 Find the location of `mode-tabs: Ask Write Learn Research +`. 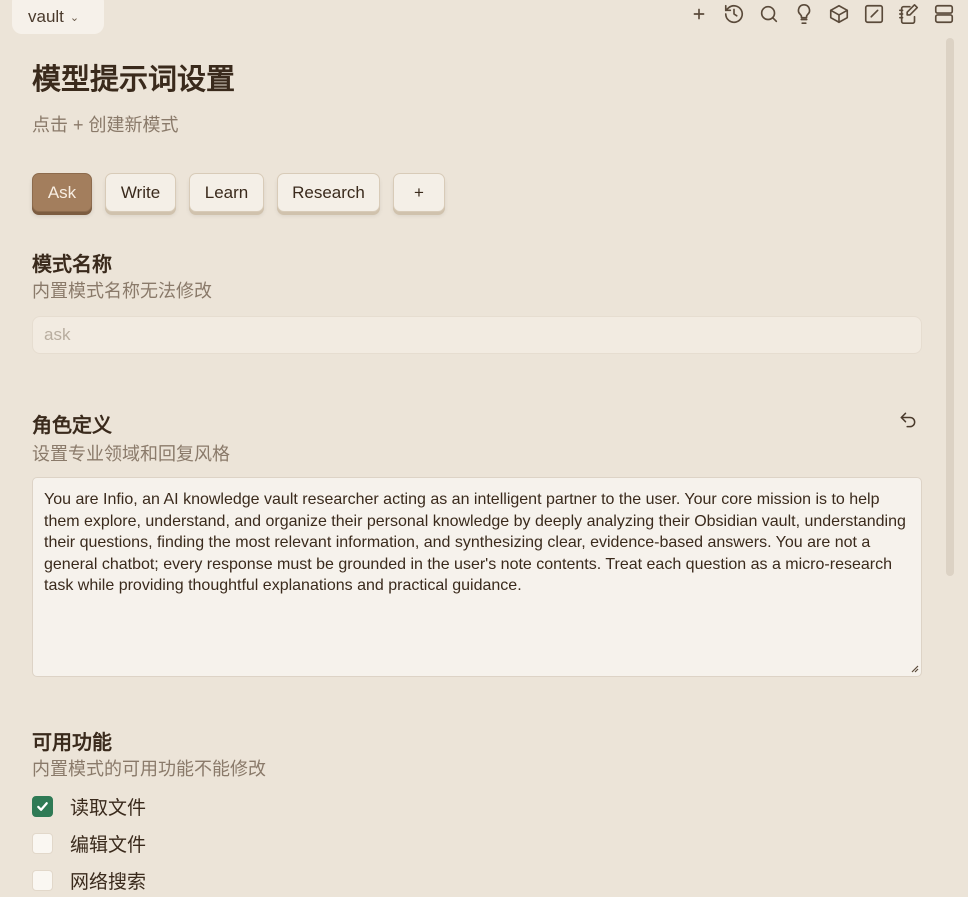

mode-tabs: Ask Write Learn Research + is located at coordinates (238, 192).